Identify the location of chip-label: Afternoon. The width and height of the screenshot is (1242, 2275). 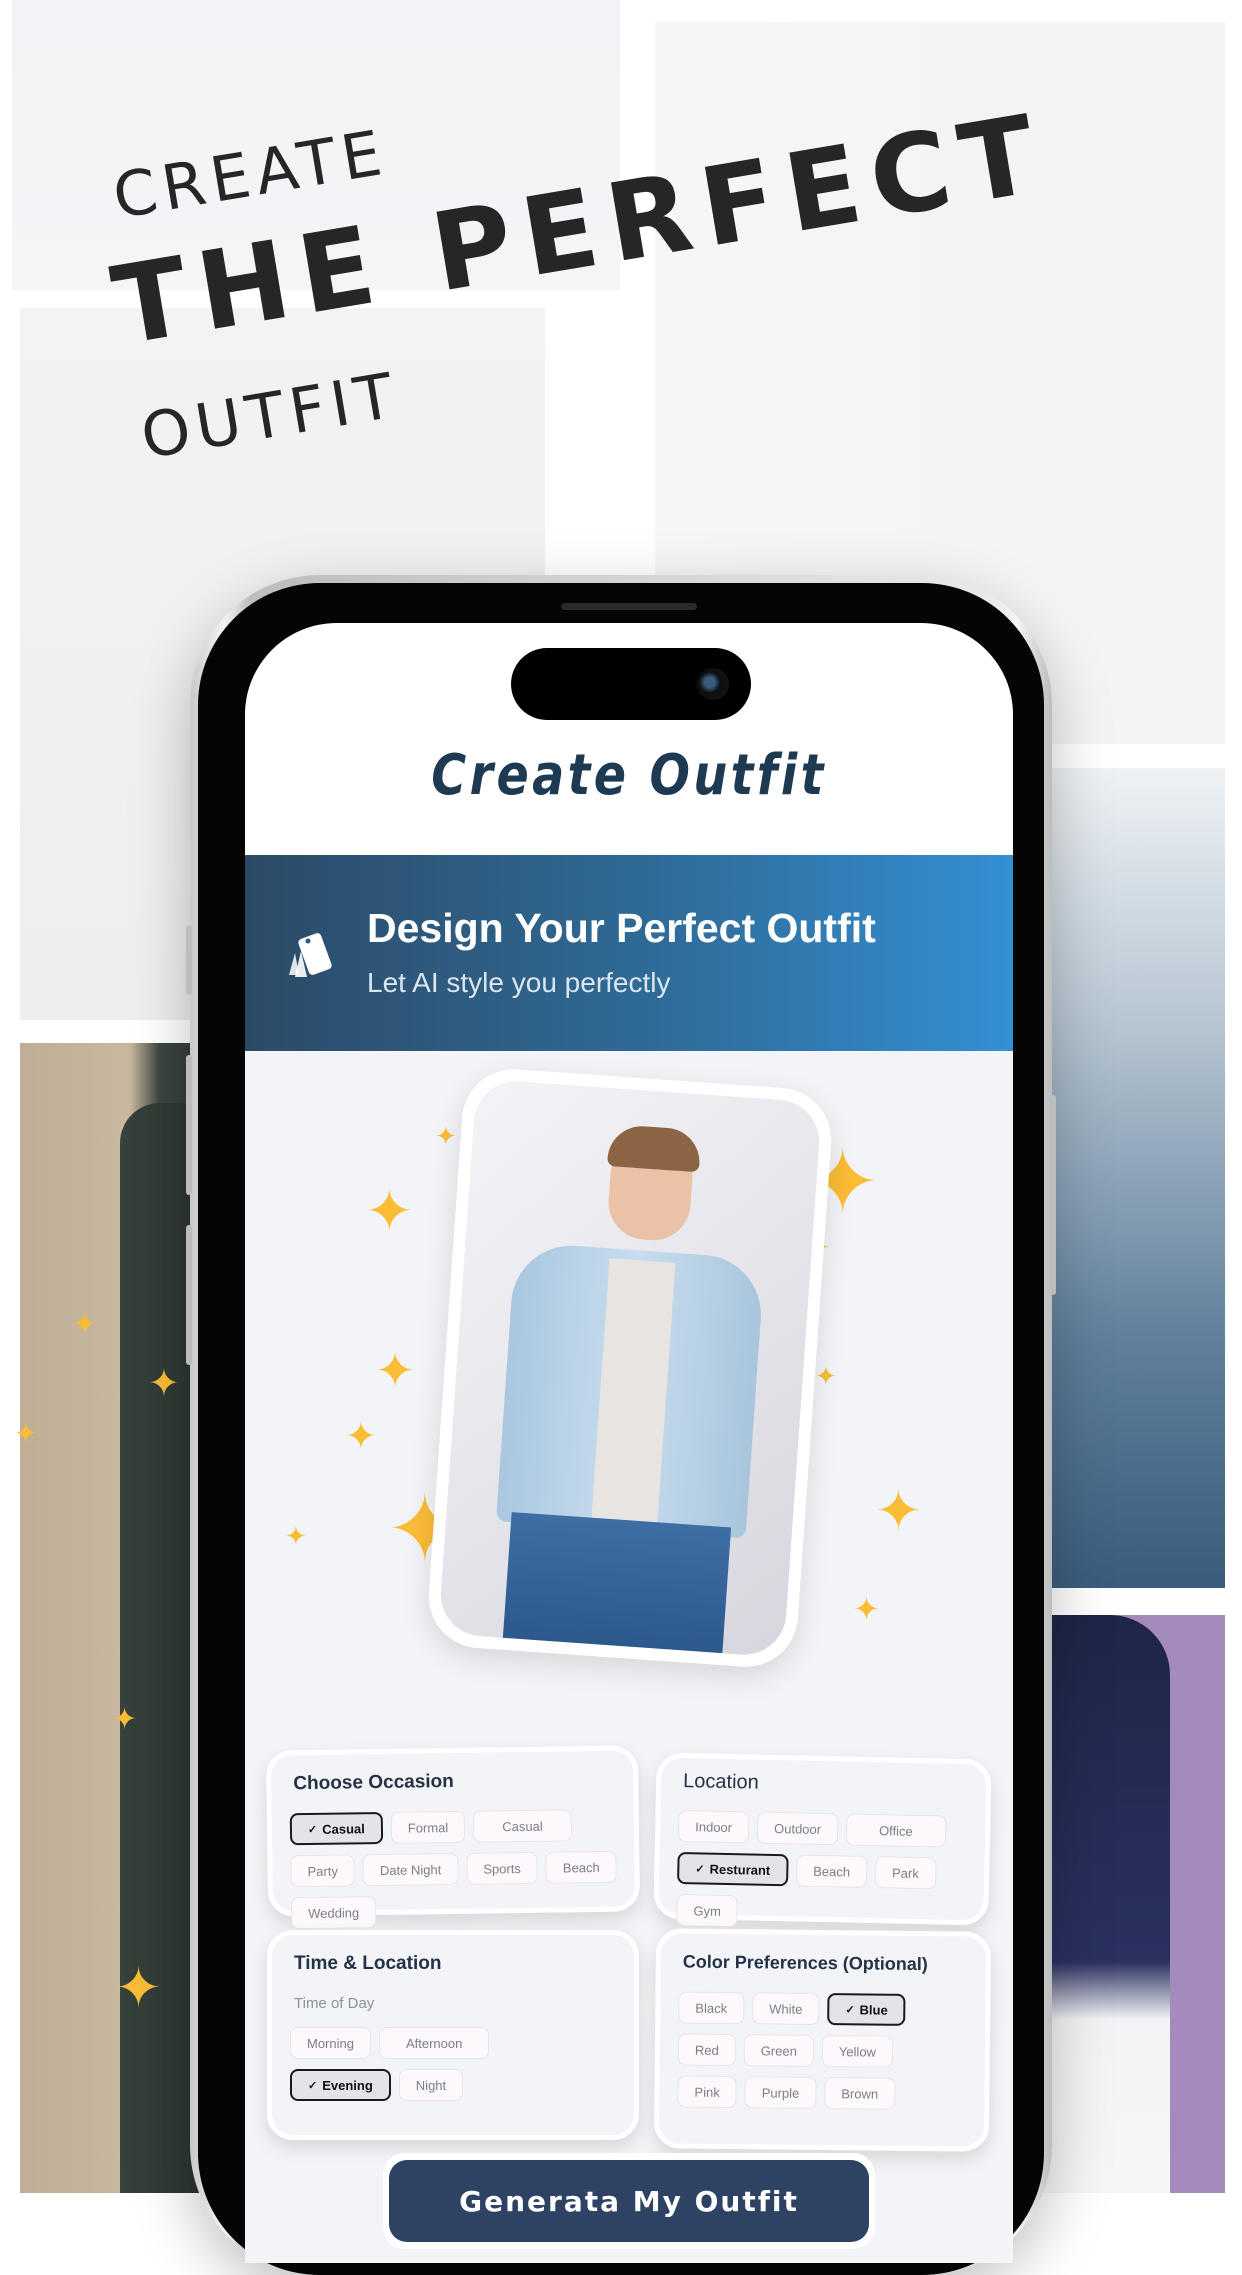
(434, 2043).